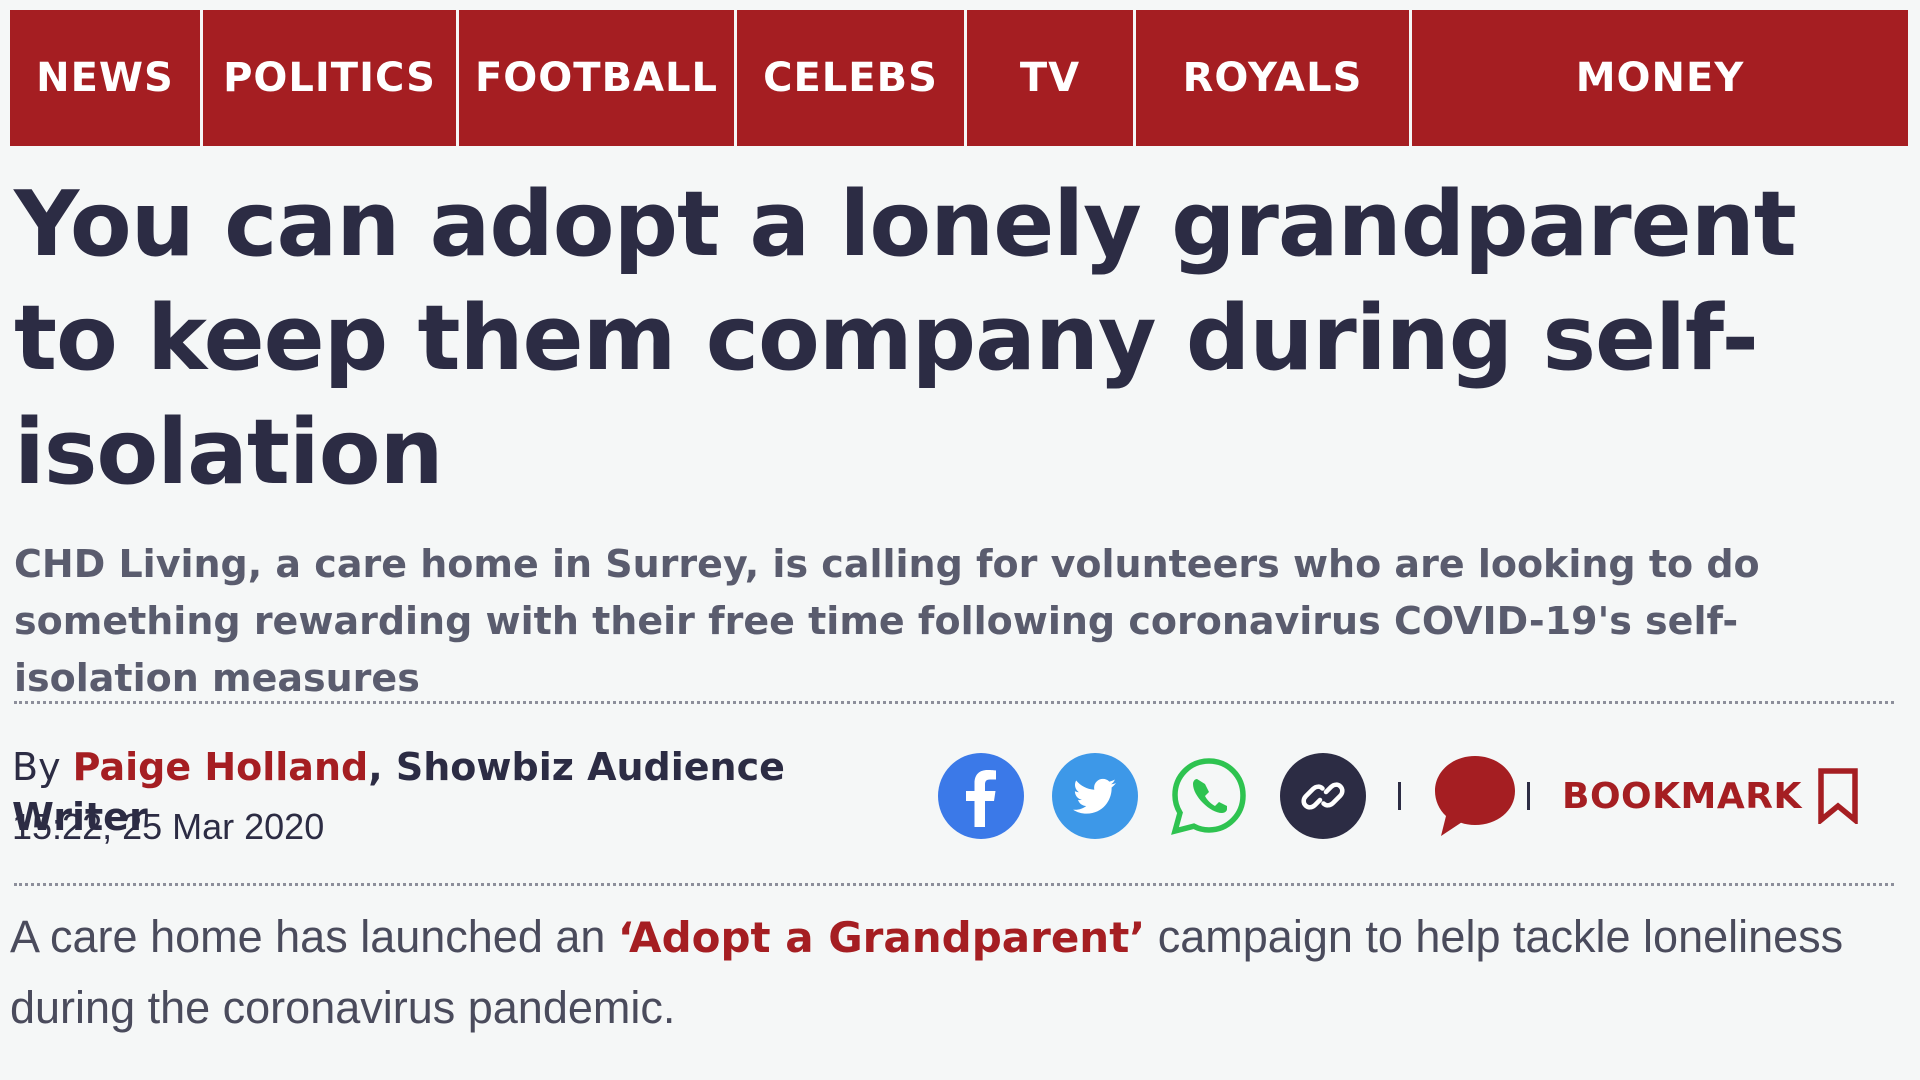  What do you see at coordinates (596, 78) in the screenshot?
I see `nav-item-football: FOOTBALL` at bounding box center [596, 78].